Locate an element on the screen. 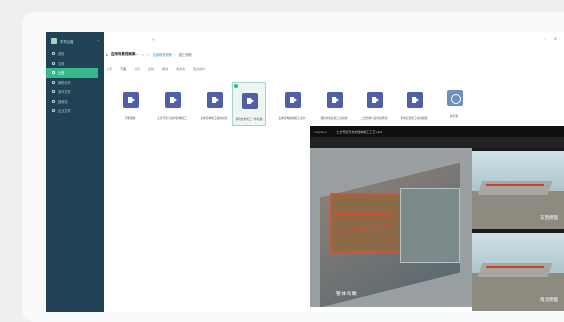 This screenshot has width=564, height=322. sidebar-item-label: 我的分享 is located at coordinates (64, 82).